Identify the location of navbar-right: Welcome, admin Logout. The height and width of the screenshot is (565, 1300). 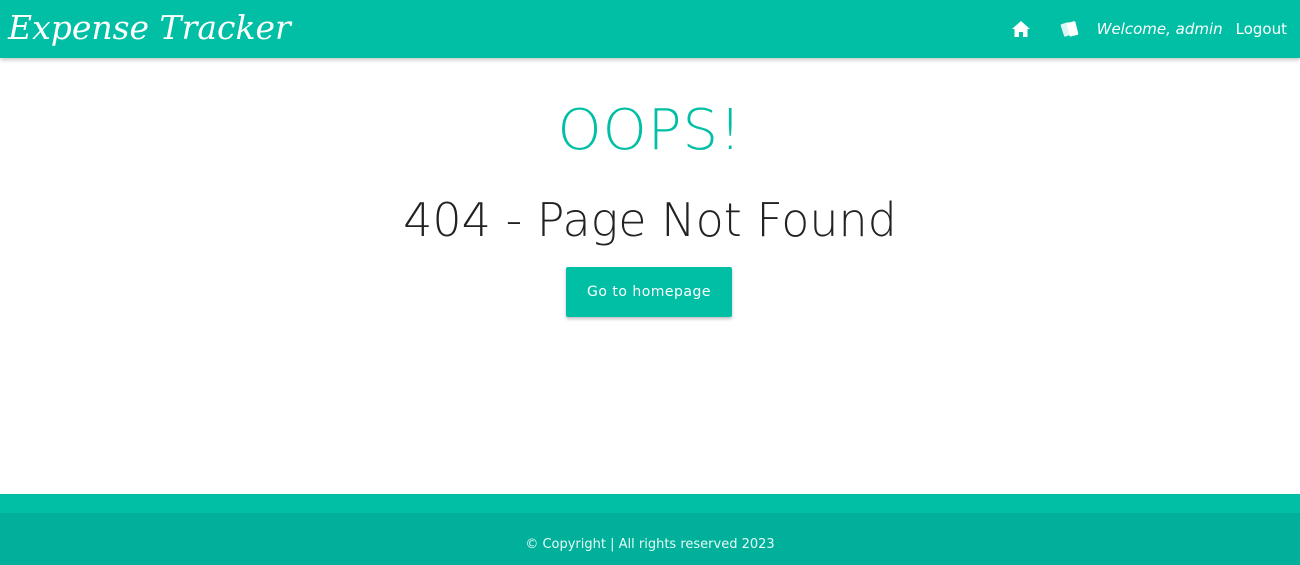
(1148, 29).